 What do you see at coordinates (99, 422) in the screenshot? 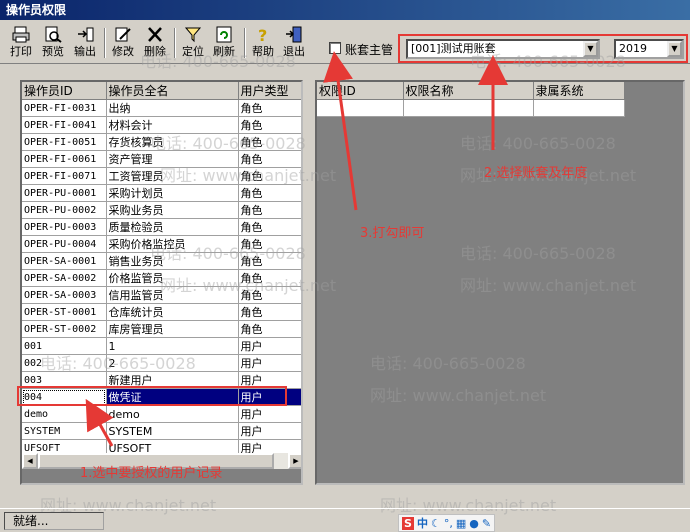
I see `arrow-step1` at bounding box center [99, 422].